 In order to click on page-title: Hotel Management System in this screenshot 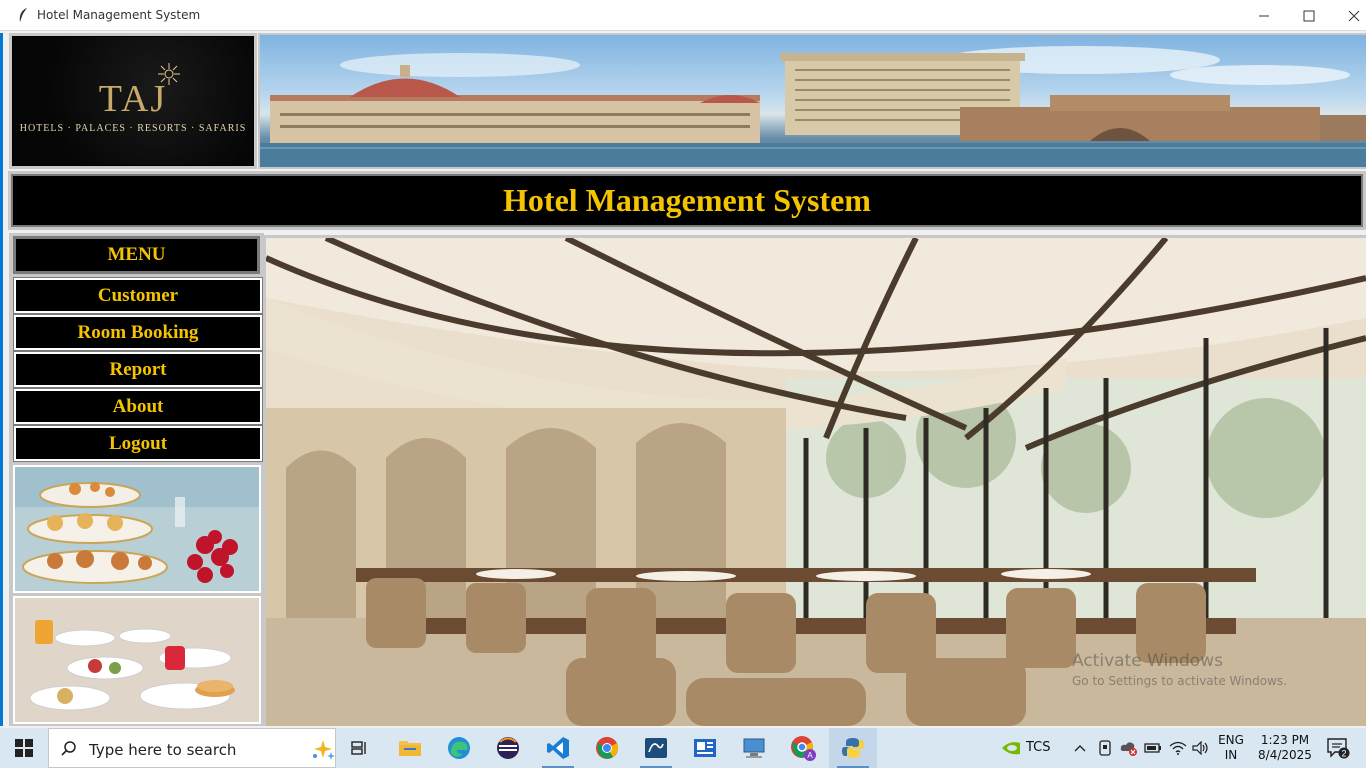, I will do `click(687, 200)`.